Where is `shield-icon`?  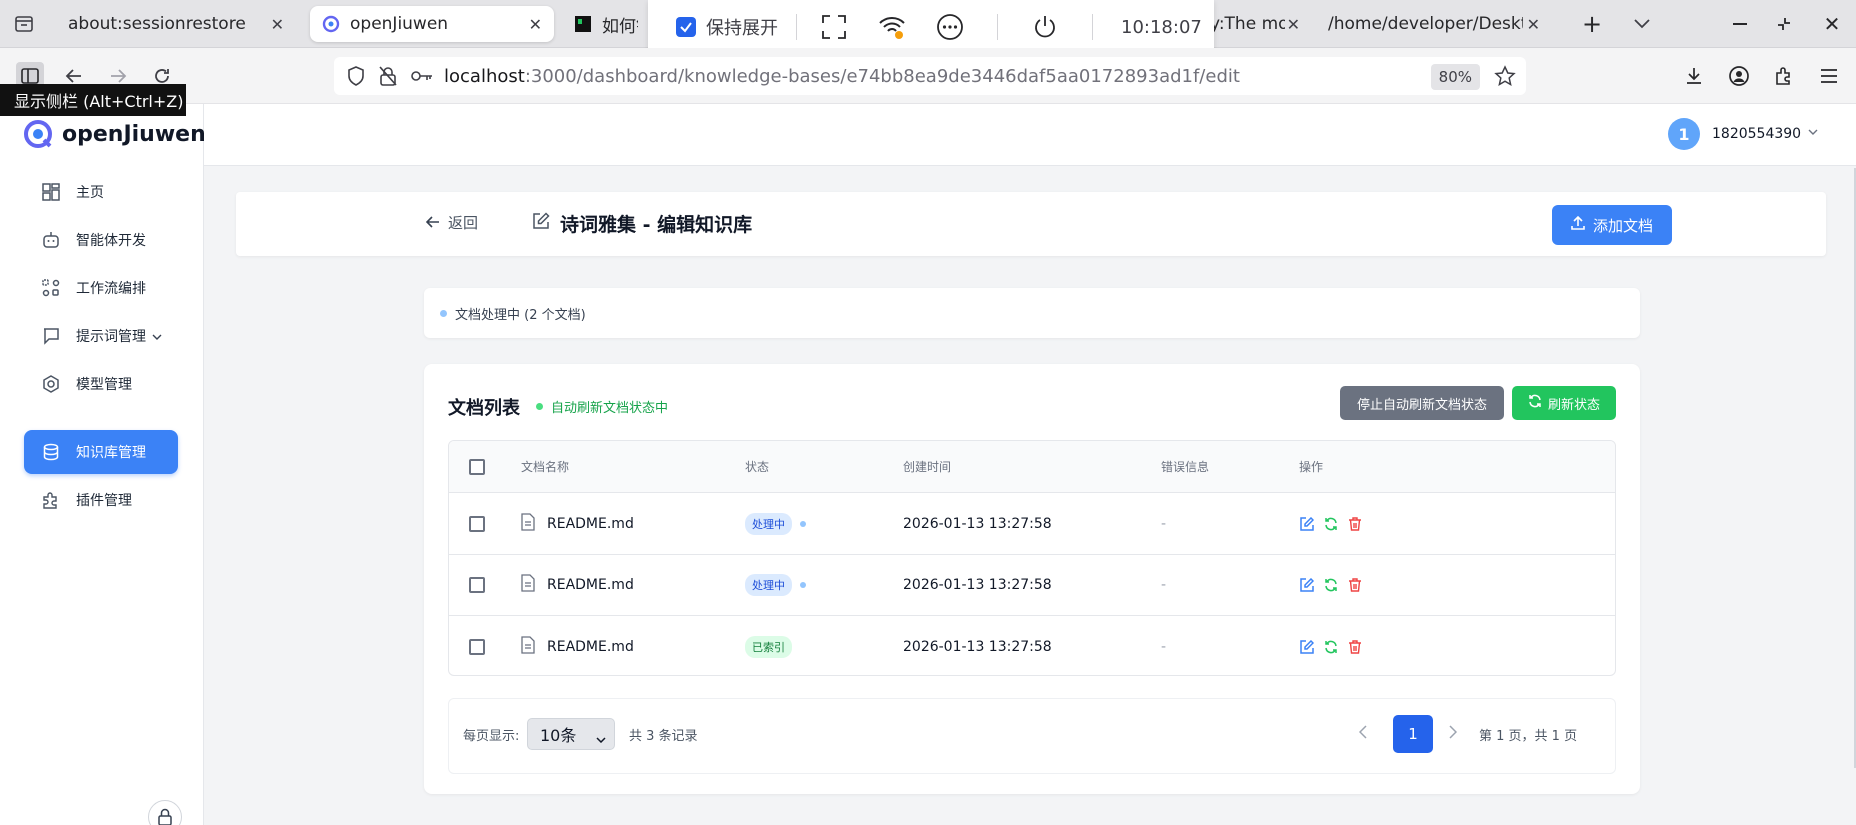
shield-icon is located at coordinates (356, 76).